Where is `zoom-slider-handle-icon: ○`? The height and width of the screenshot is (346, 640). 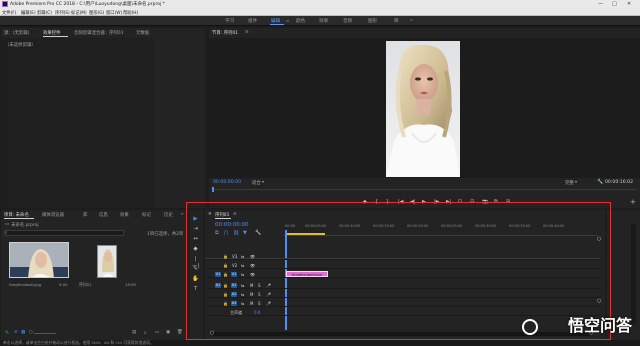
zoom-slider-handle-icon: ○ is located at coordinates (31, 332).